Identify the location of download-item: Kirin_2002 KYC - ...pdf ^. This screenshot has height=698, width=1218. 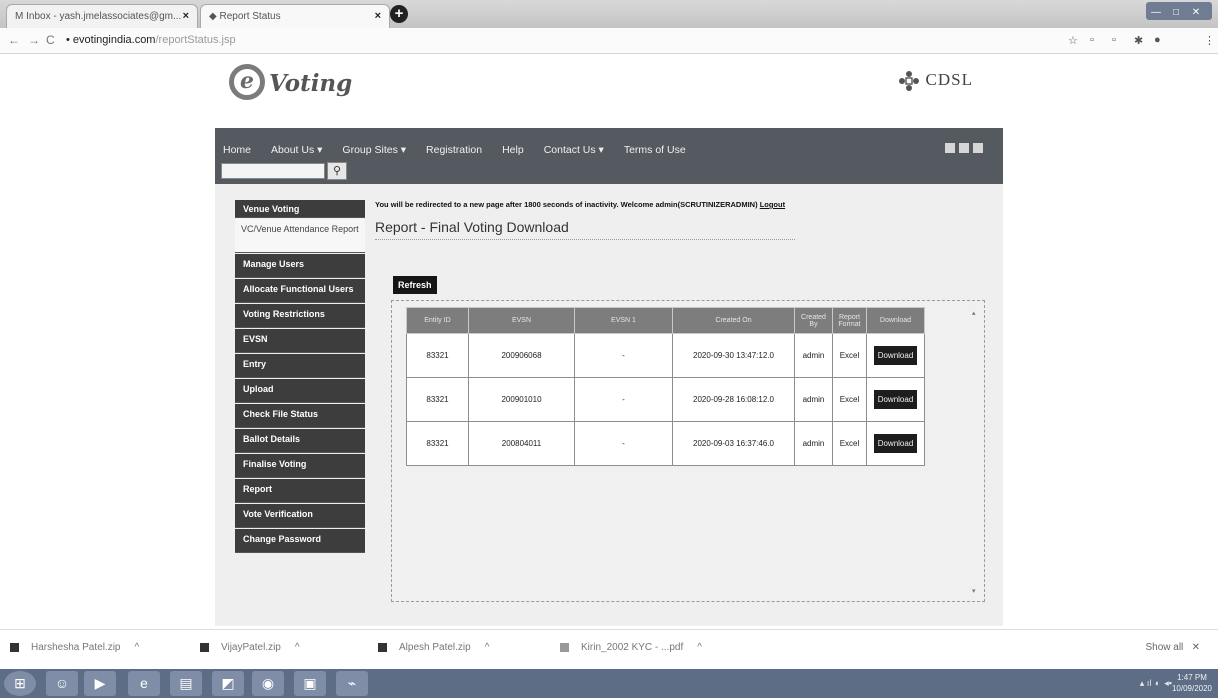
(631, 647).